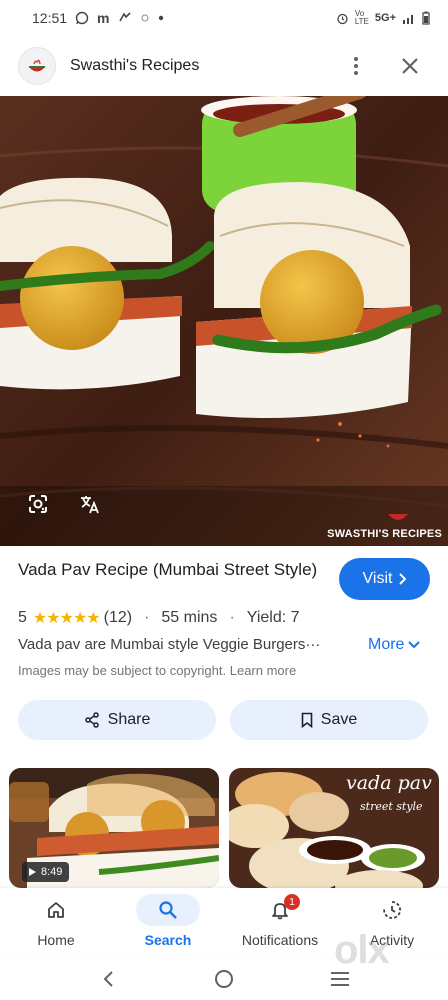 Image resolution: width=448 pixels, height=1000 pixels. I want to click on chevron-down-icon, so click(414, 645).